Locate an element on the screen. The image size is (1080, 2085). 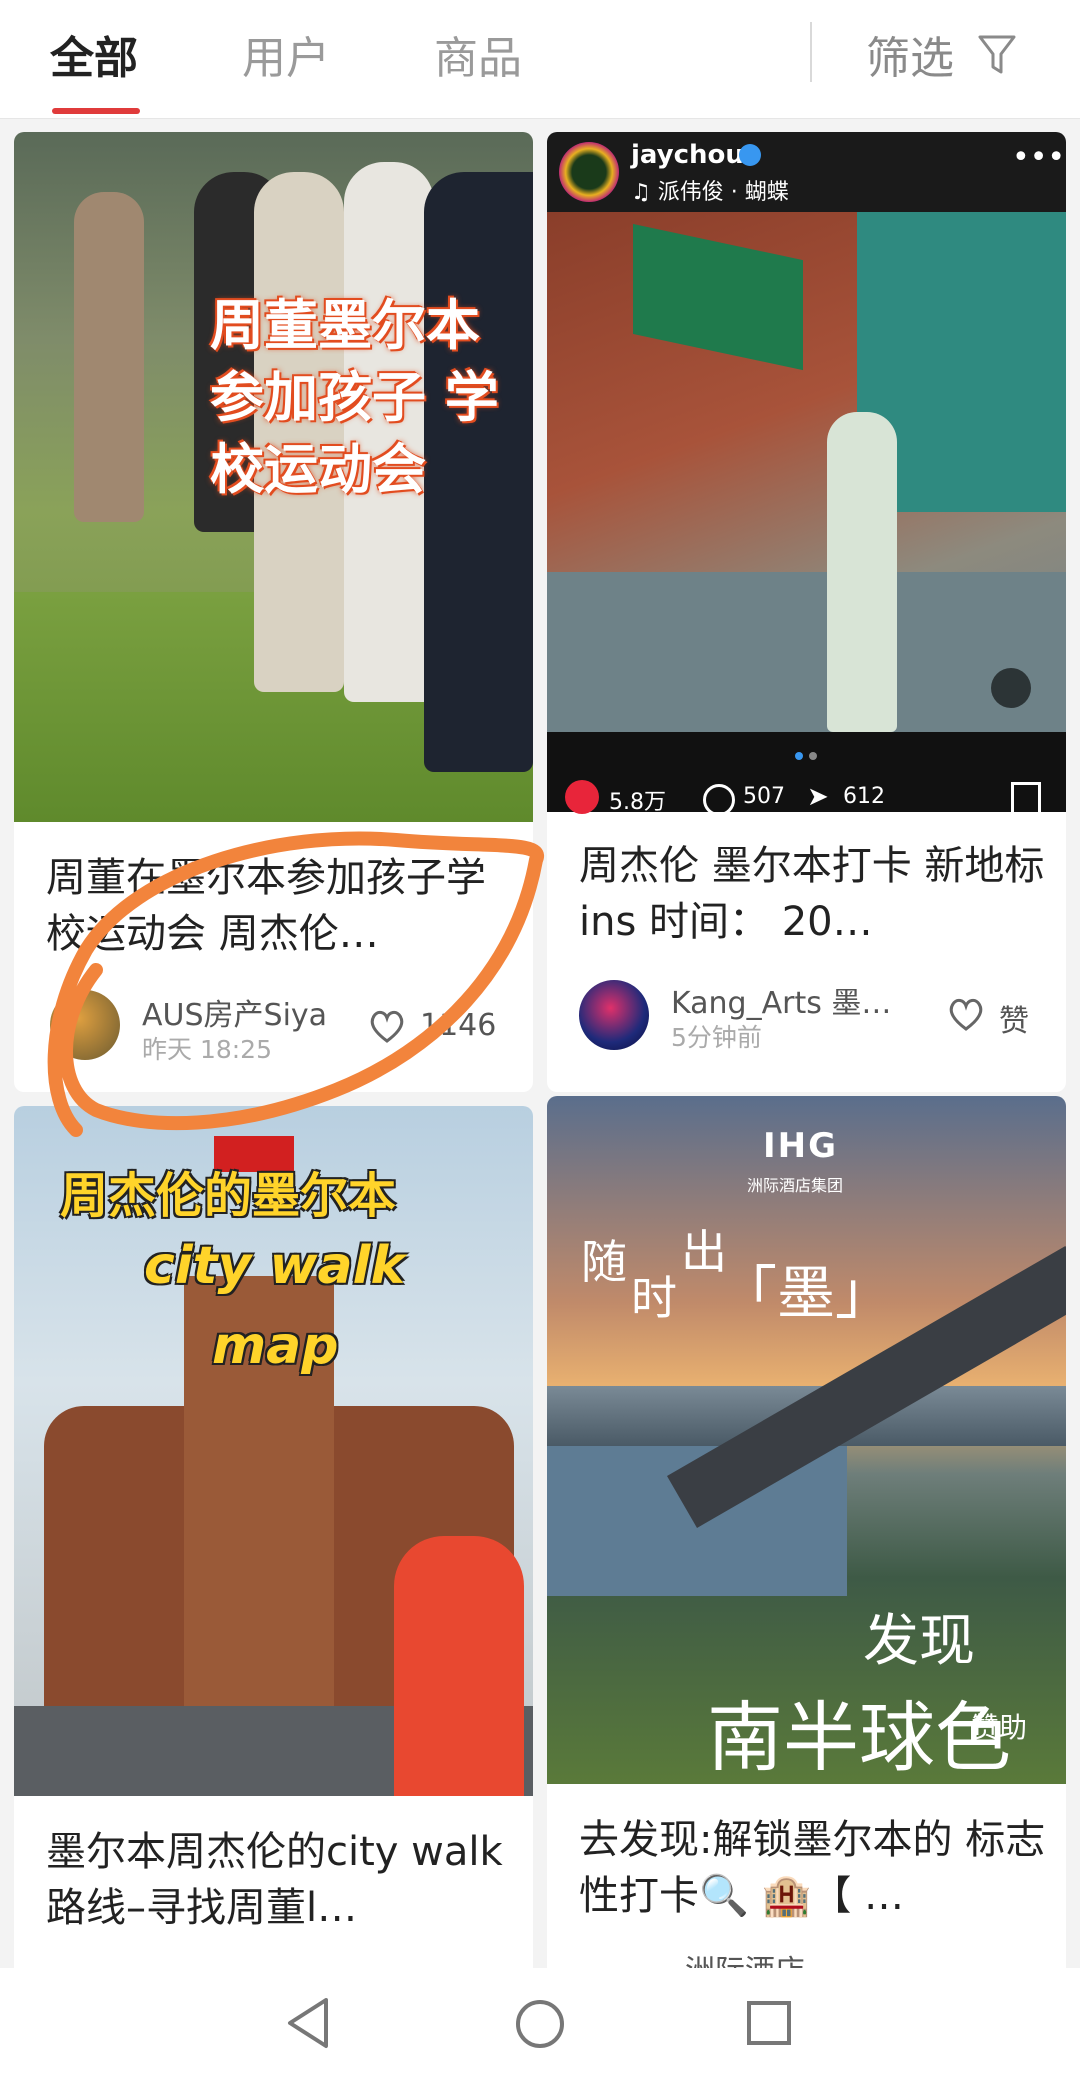
tab-divider is located at coordinates (811, 52).